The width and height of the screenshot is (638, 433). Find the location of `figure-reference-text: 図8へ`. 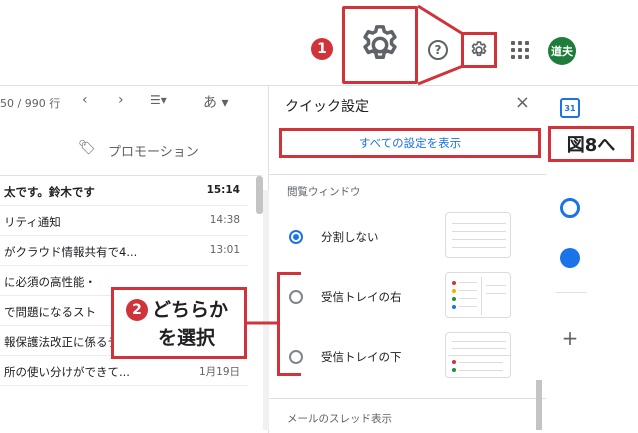

figure-reference-text: 図8へ is located at coordinates (591, 145).